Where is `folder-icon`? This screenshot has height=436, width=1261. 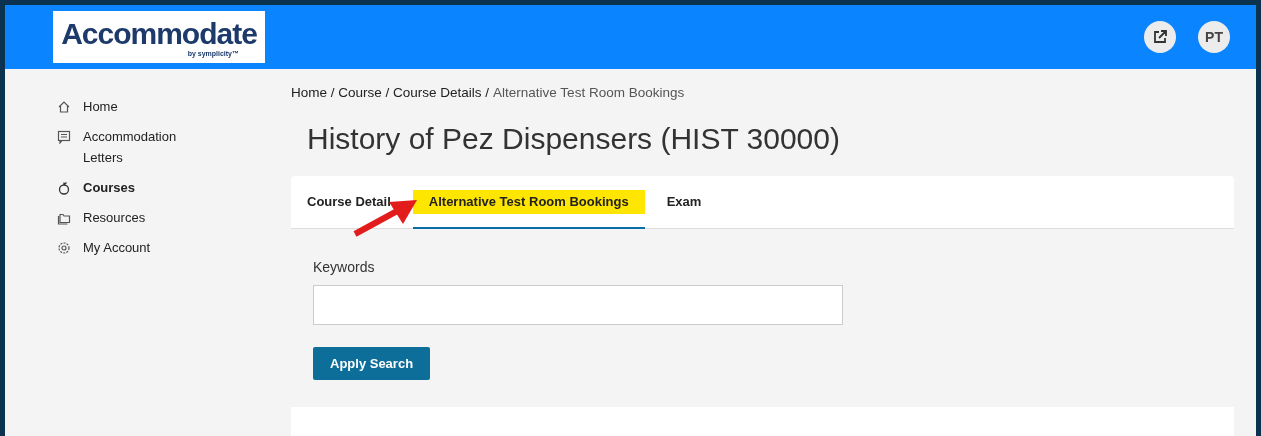 folder-icon is located at coordinates (64, 218).